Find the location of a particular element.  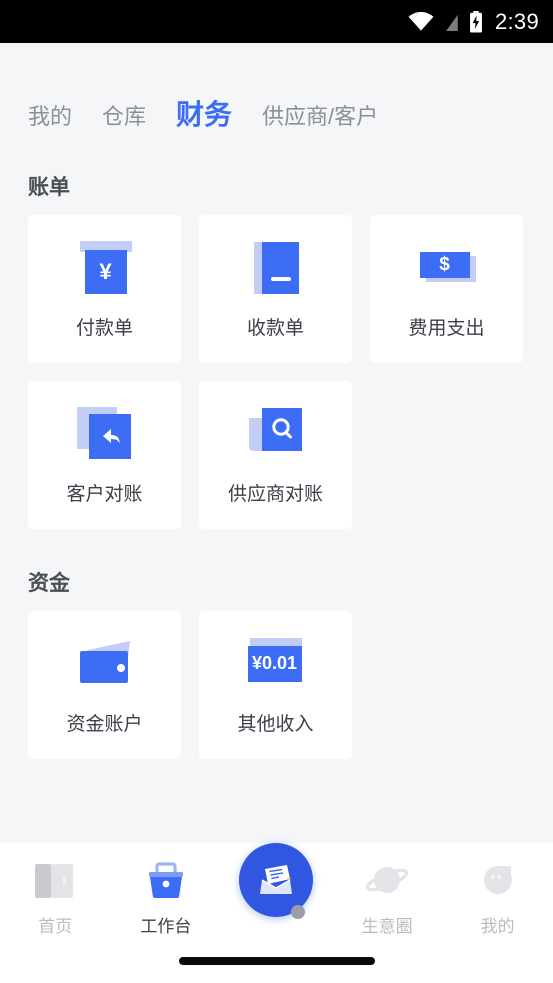

section-title-funds: 资金 is located at coordinates (49, 583).